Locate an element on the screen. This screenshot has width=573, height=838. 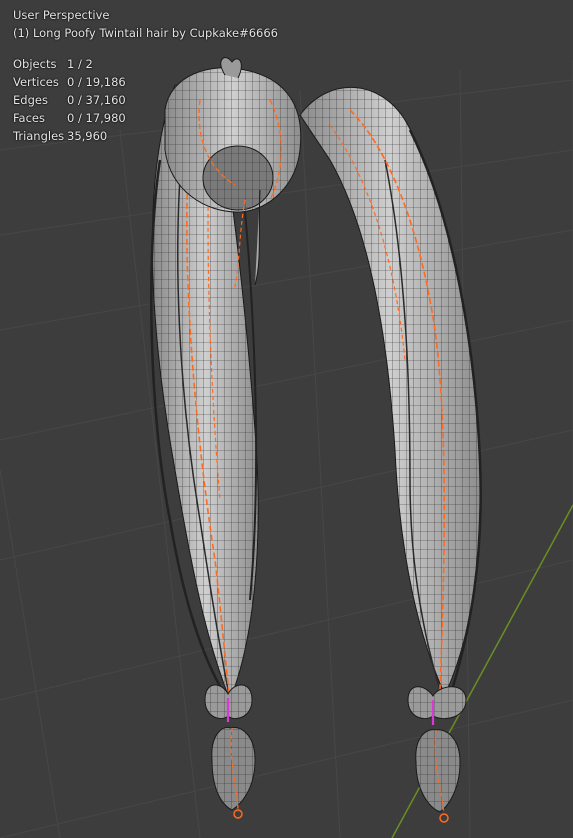
stat-value: 0 / 17,980 is located at coordinates (96, 118).